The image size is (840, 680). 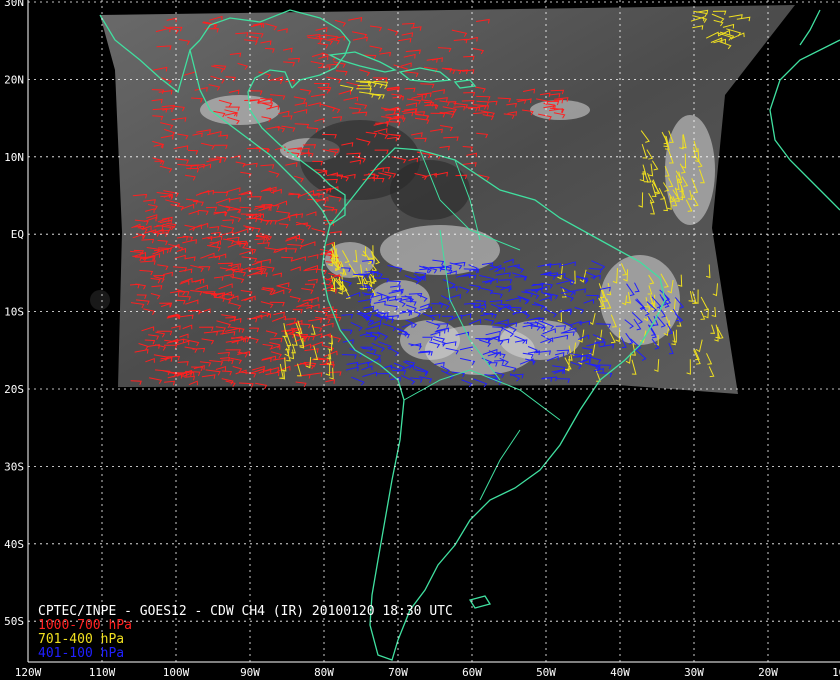 What do you see at coordinates (14, 544) in the screenshot?
I see `lat-label: 40S` at bounding box center [14, 544].